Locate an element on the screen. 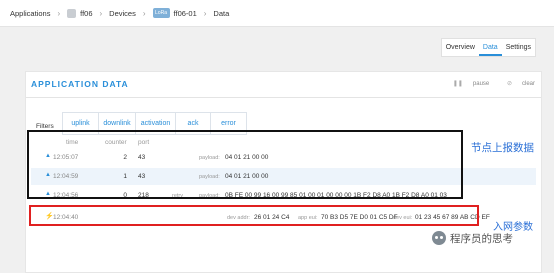 The width and height of the screenshot is (554, 273). watermark: 程序员的思考 is located at coordinates (472, 238).